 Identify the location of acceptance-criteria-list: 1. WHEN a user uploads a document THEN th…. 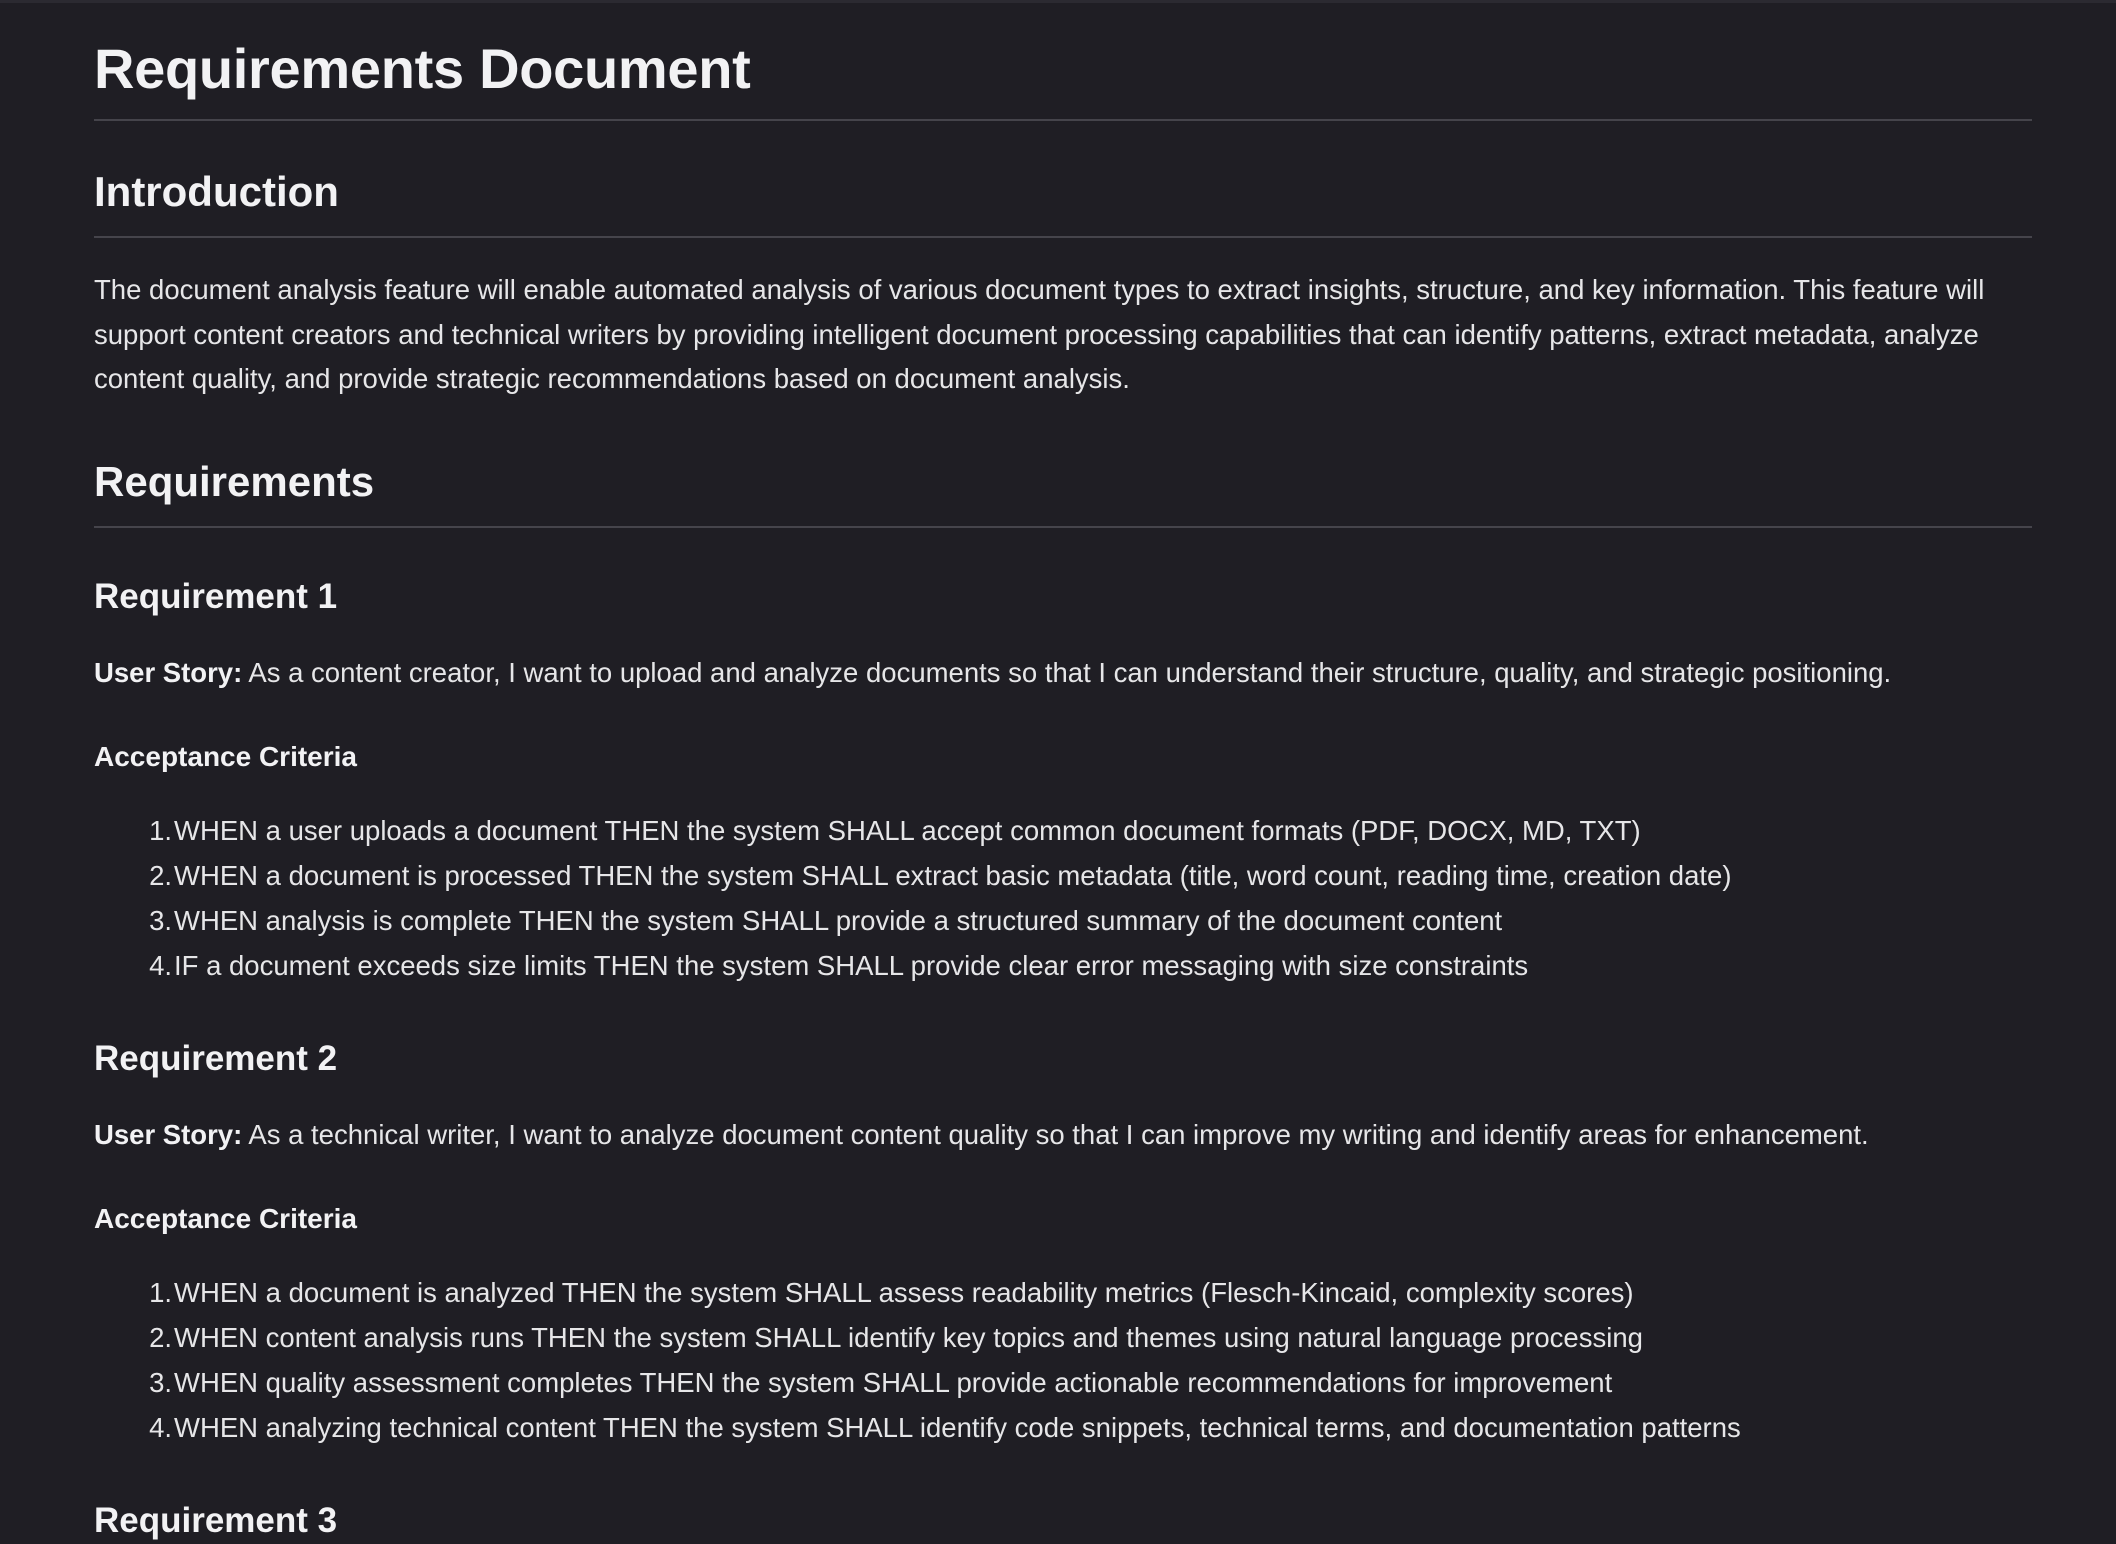
(1063, 898).